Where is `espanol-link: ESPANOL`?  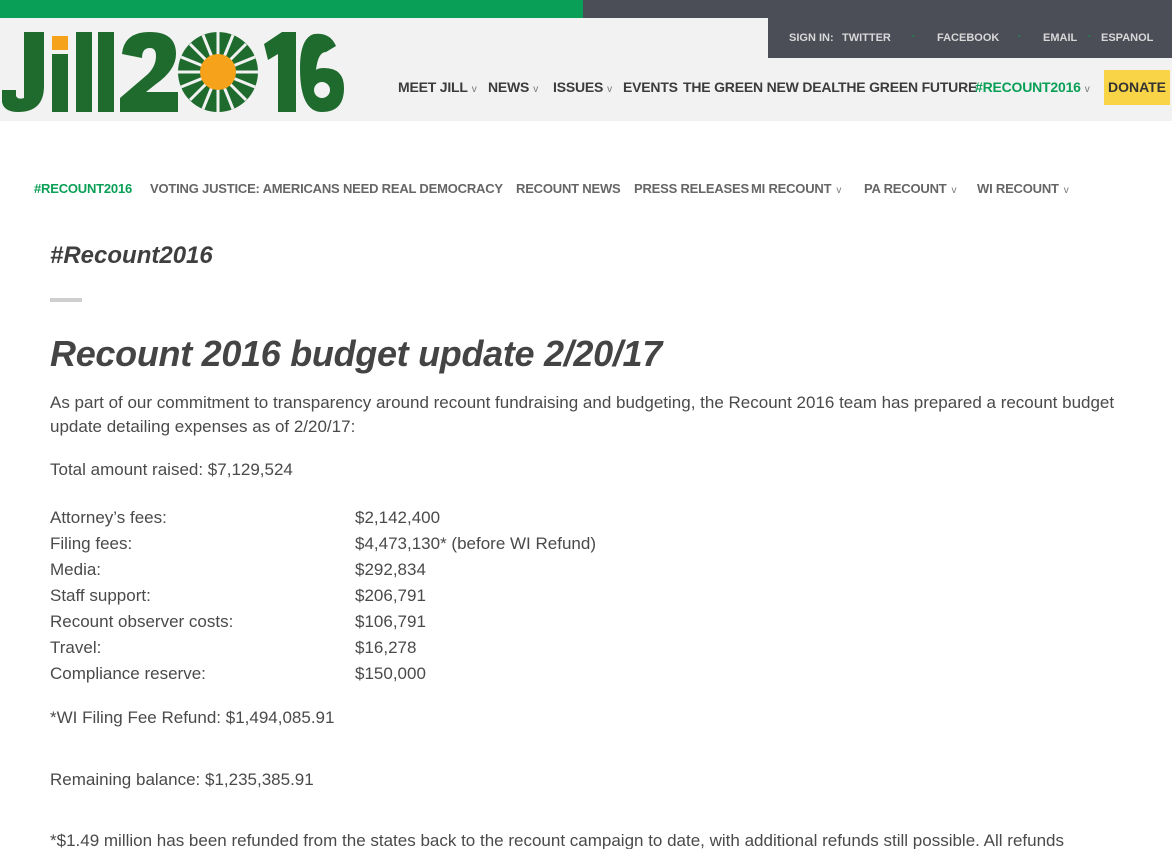 espanol-link: ESPANOL is located at coordinates (1127, 38).